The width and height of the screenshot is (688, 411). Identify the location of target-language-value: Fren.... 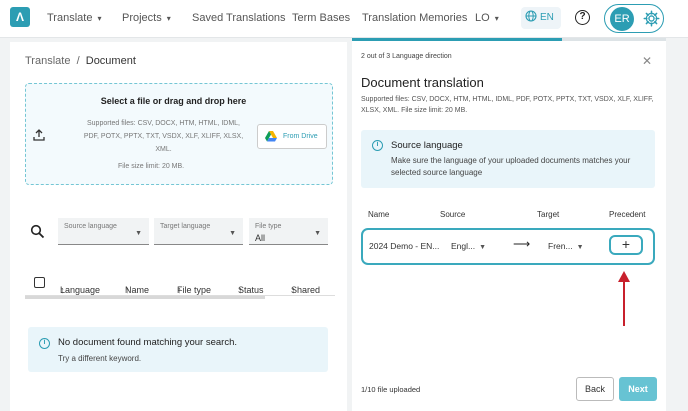
(560, 246).